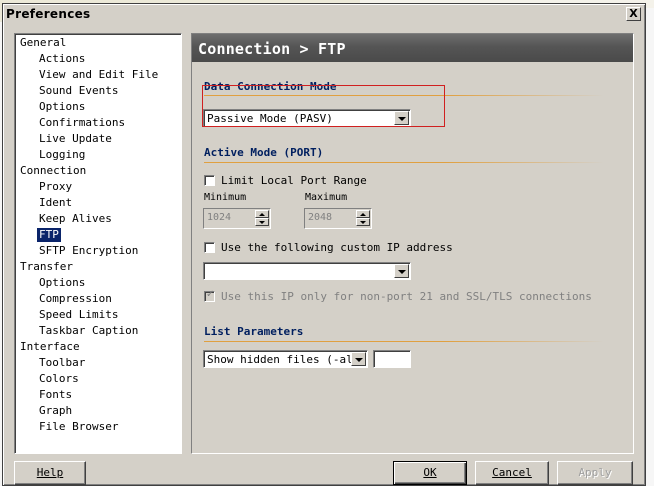  What do you see at coordinates (75, 219) in the screenshot?
I see `tree-item-keep-alives: Keep Alives` at bounding box center [75, 219].